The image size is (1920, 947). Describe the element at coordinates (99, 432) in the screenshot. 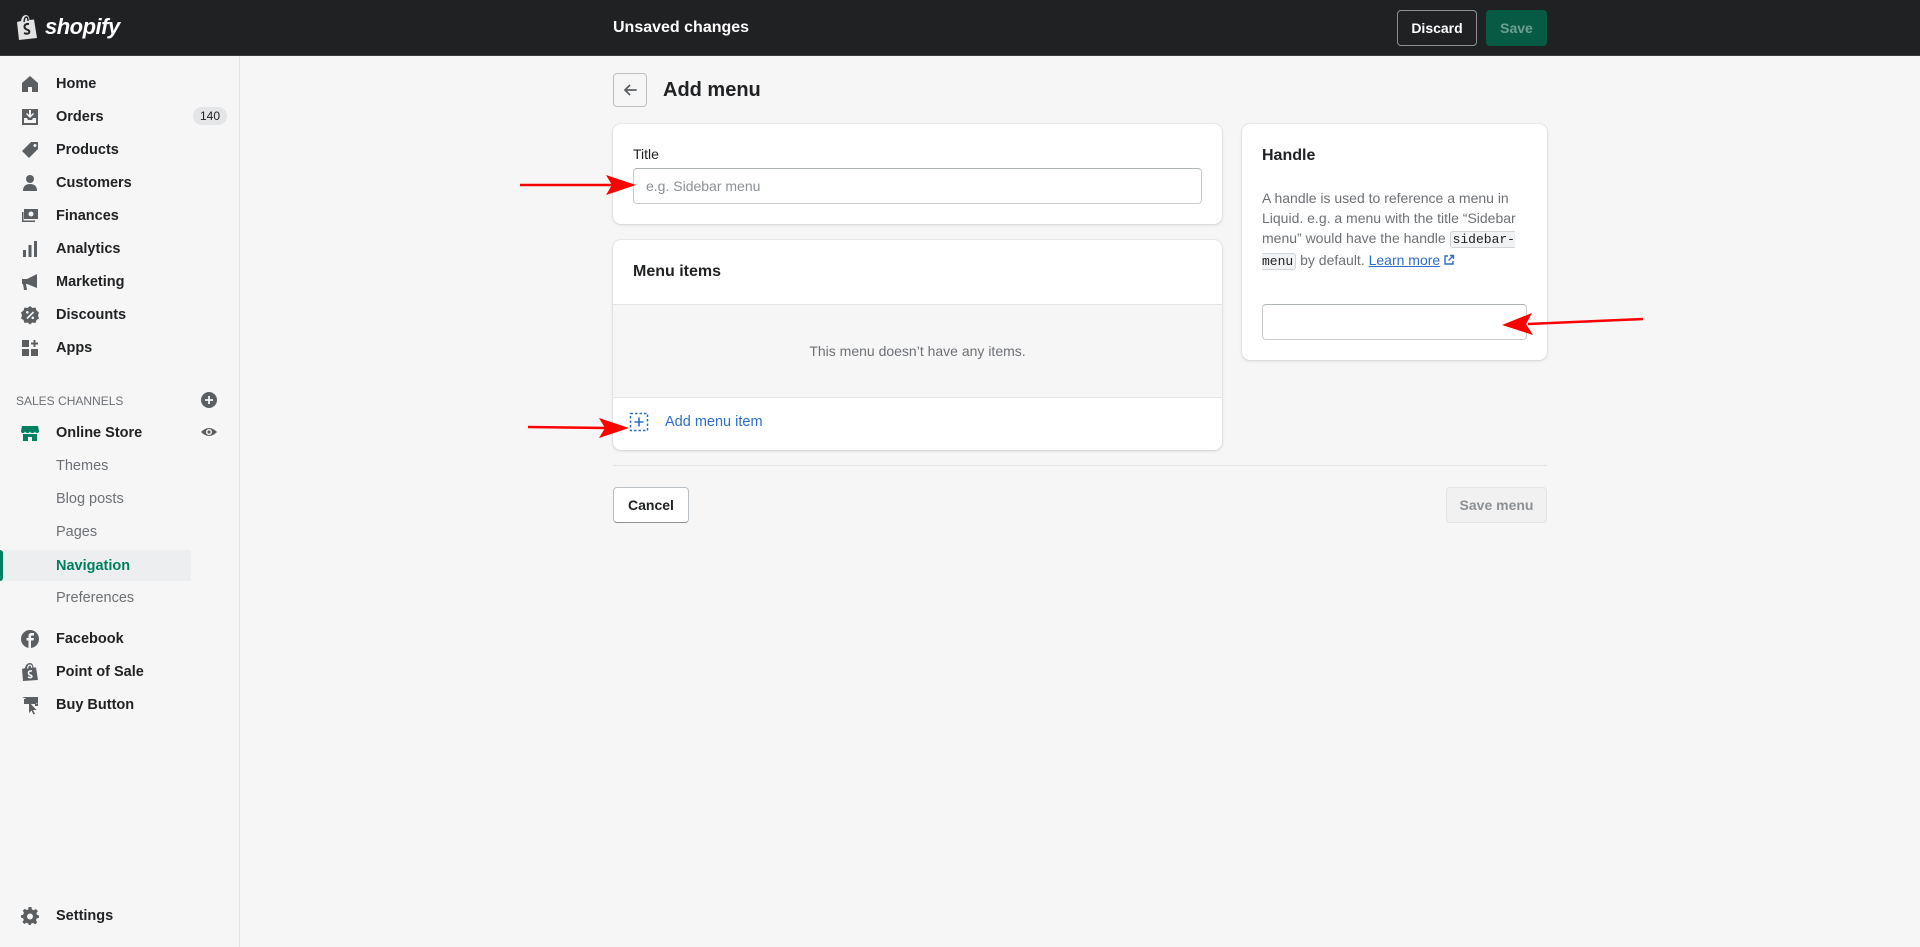

I see `sidebar-item-label: Online Store` at that location.